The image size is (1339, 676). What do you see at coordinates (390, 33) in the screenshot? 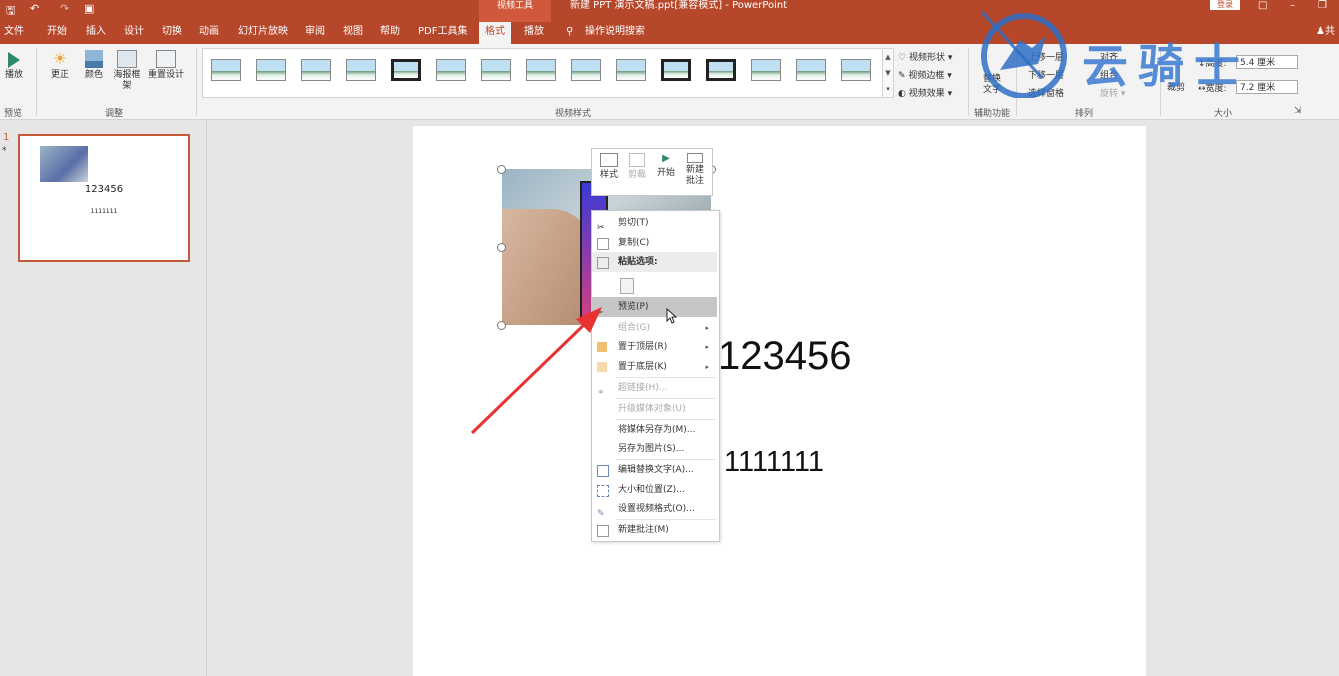
I see `tab-help: 帮助` at bounding box center [390, 33].